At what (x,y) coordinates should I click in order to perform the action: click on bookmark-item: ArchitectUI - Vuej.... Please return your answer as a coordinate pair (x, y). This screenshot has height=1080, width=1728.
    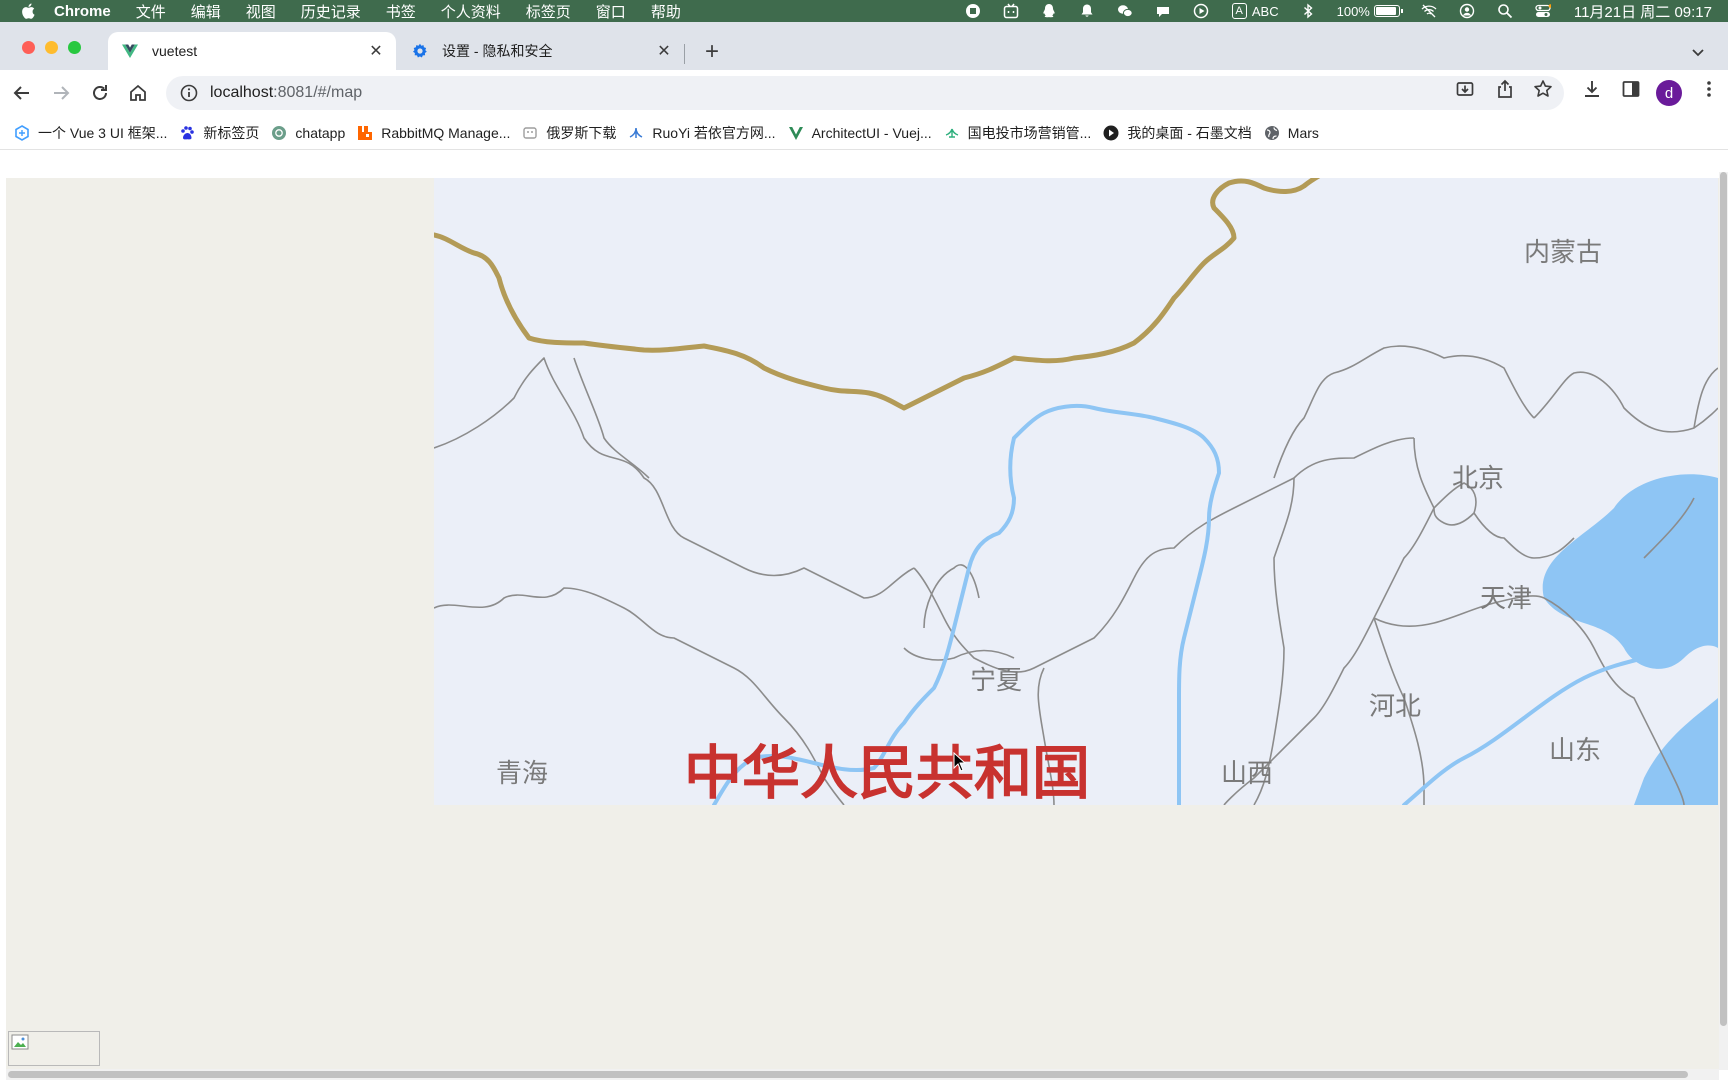
    Looking at the image, I should click on (860, 133).